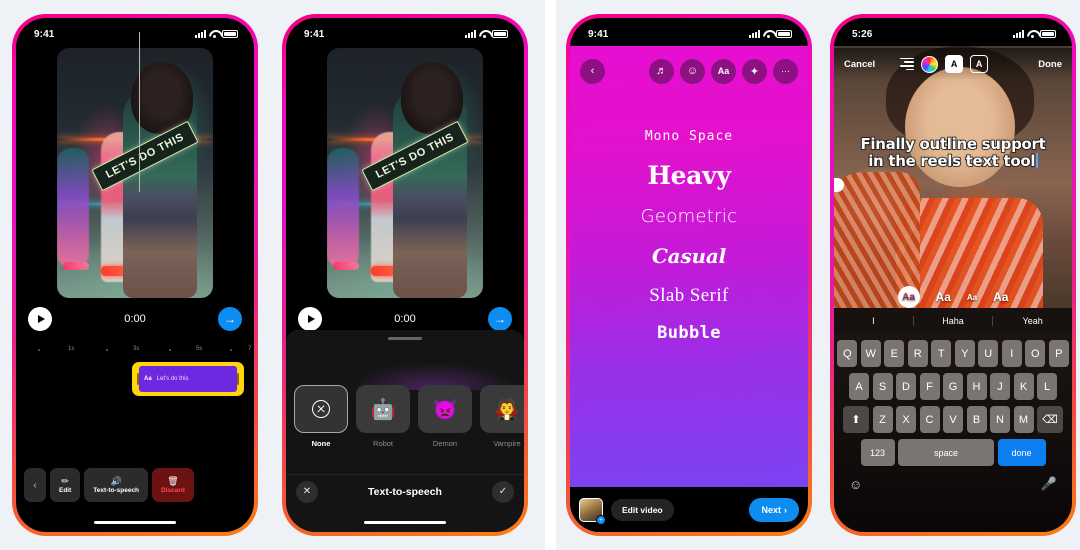 The image size is (1080, 550). What do you see at coordinates (907, 64) in the screenshot?
I see `align-icon` at bounding box center [907, 64].